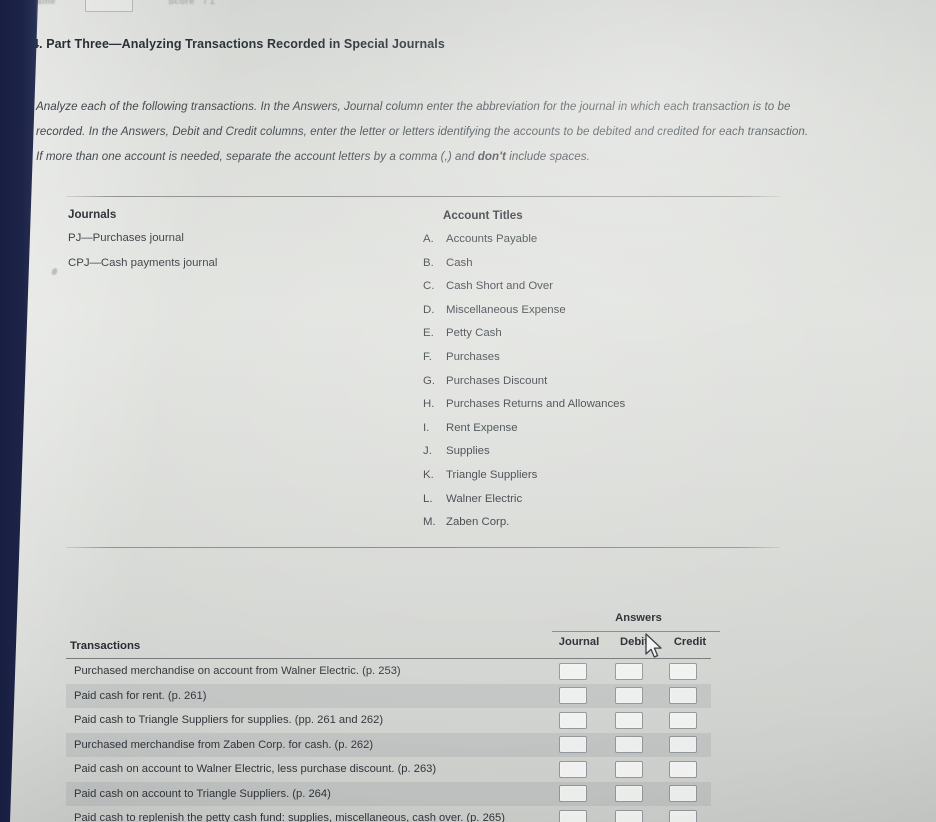 This screenshot has height=822, width=936. What do you see at coordinates (690, 642) in the screenshot?
I see `column-header-credit: Credit` at bounding box center [690, 642].